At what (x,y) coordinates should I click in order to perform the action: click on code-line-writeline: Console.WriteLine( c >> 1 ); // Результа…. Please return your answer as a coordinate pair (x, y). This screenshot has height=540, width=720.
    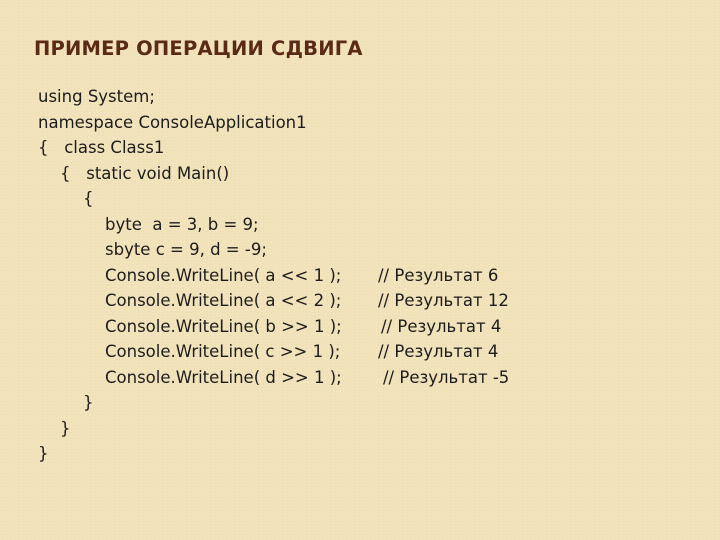
    Looking at the image, I should click on (268, 352).